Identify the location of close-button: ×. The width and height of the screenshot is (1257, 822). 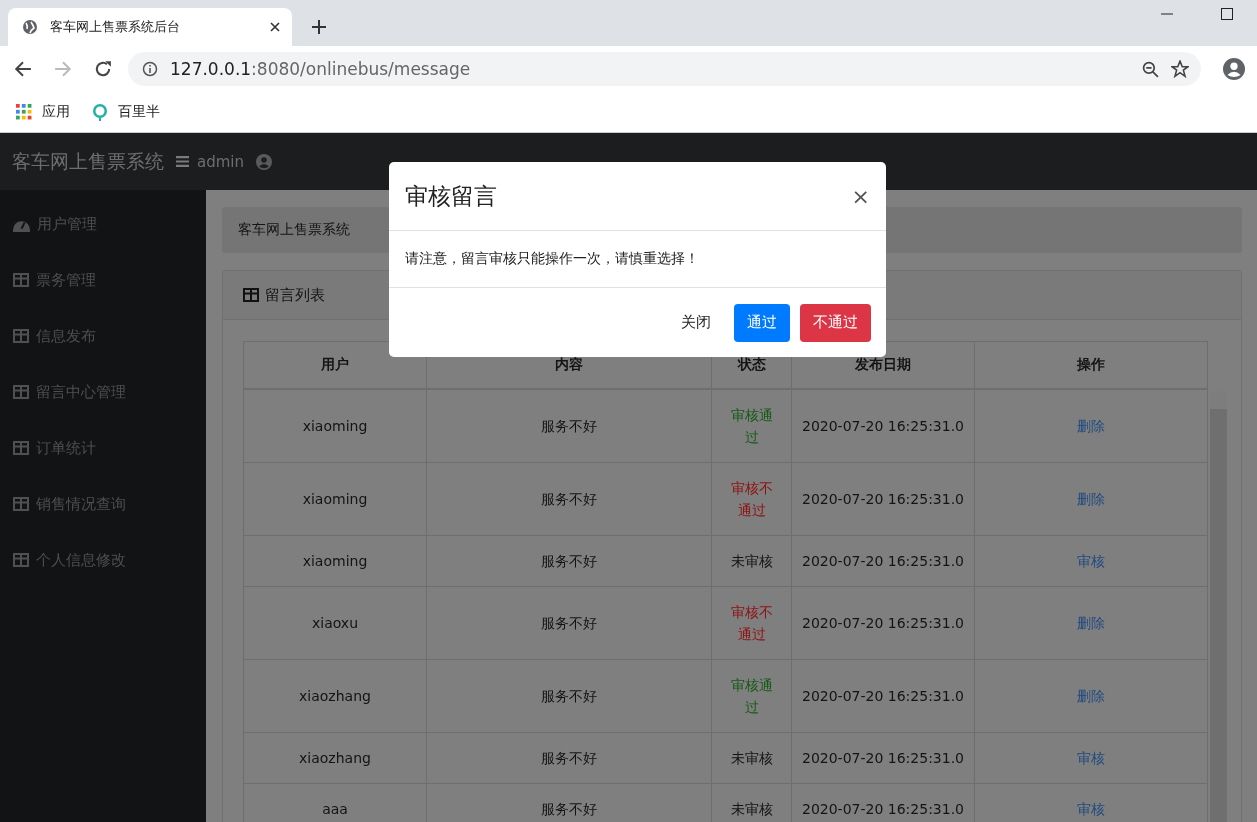
(860, 196).